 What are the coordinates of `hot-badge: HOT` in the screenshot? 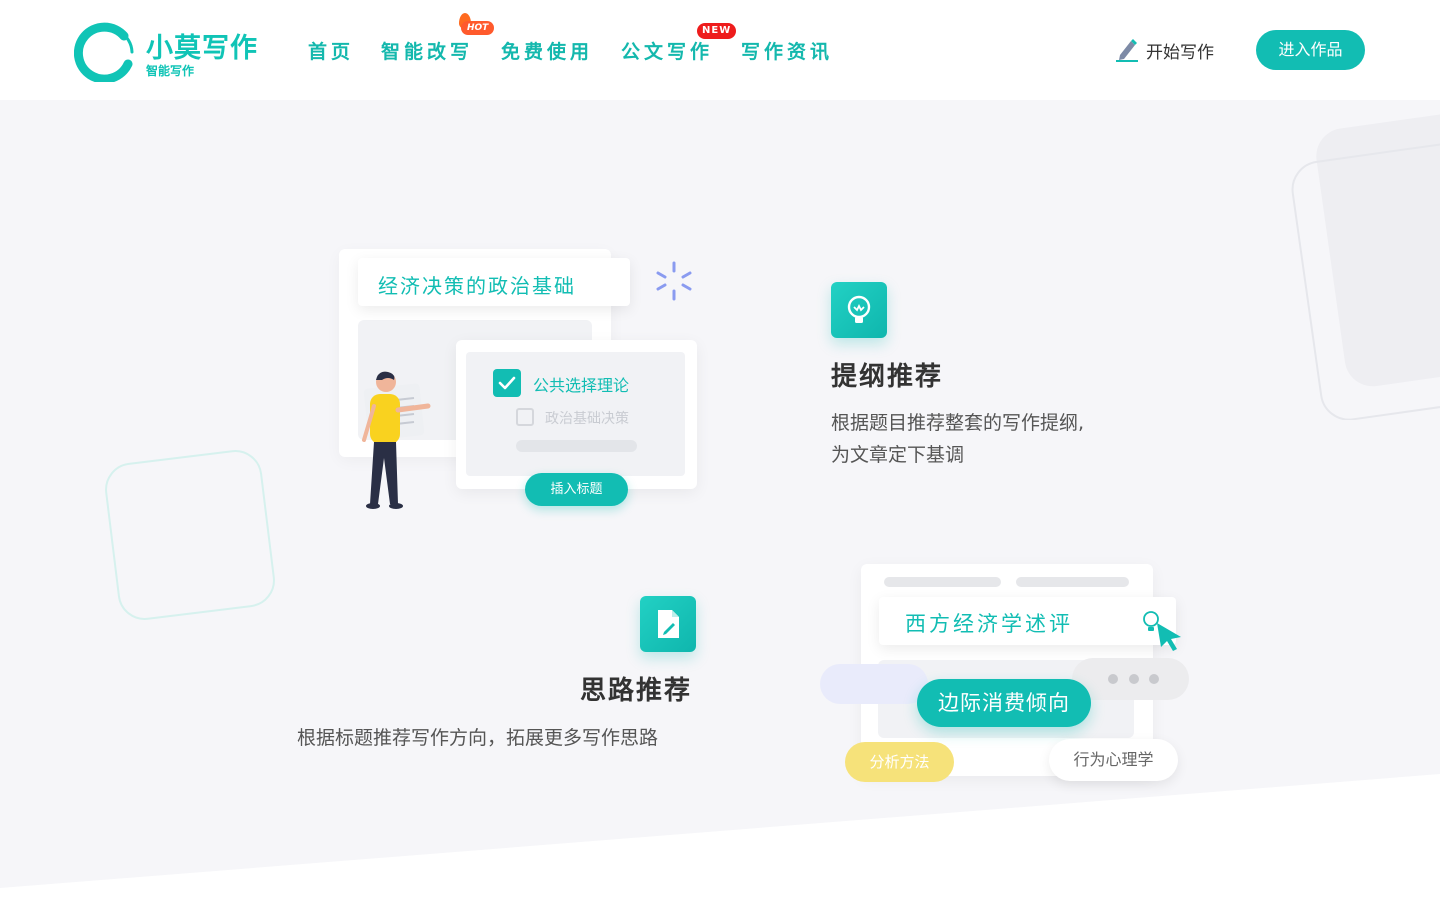 It's located at (478, 28).